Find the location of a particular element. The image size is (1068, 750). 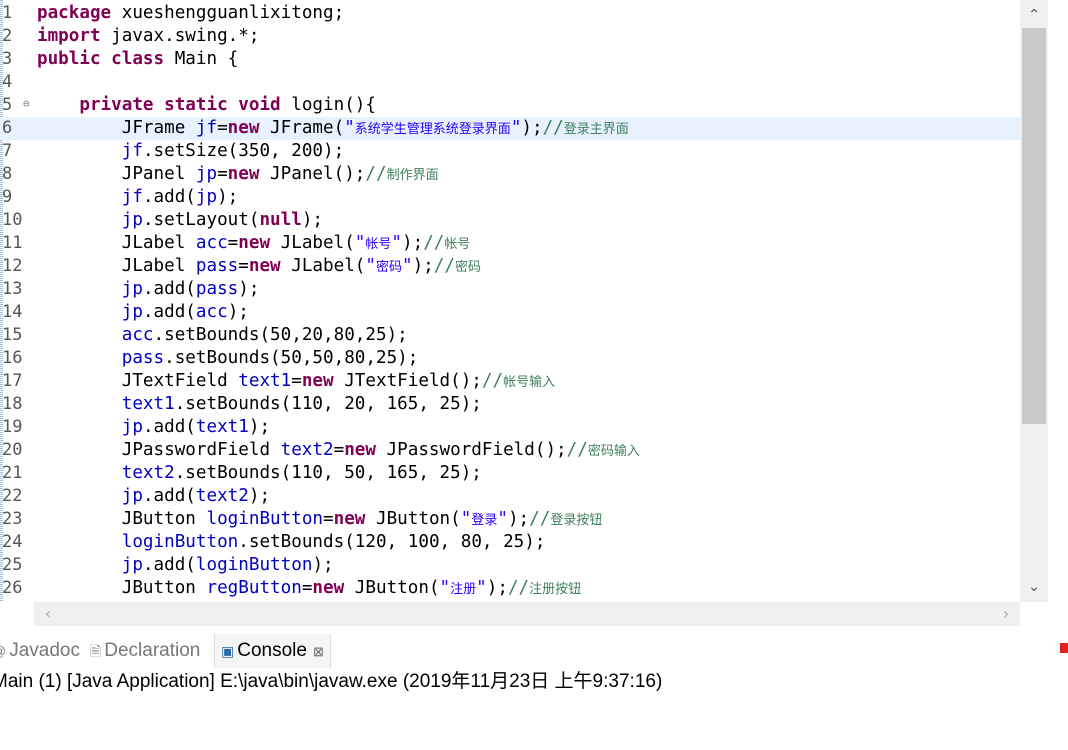

tab-declaration: 🗎 Declaration is located at coordinates (145, 651).